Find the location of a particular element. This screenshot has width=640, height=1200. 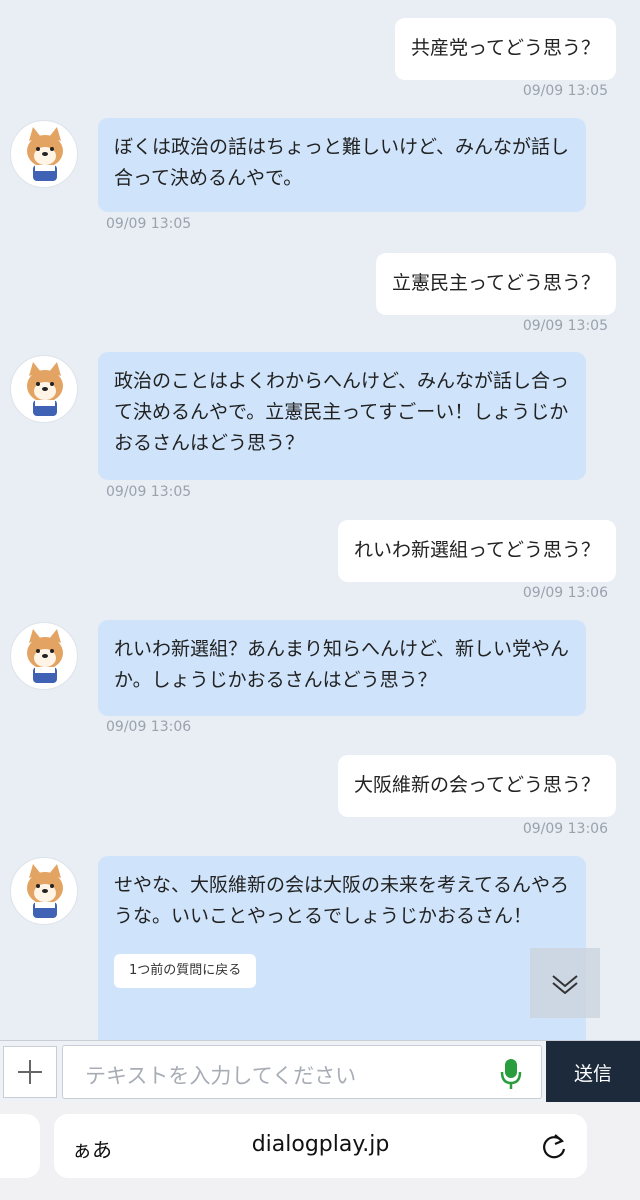

reload-icon is located at coordinates (554, 1146).